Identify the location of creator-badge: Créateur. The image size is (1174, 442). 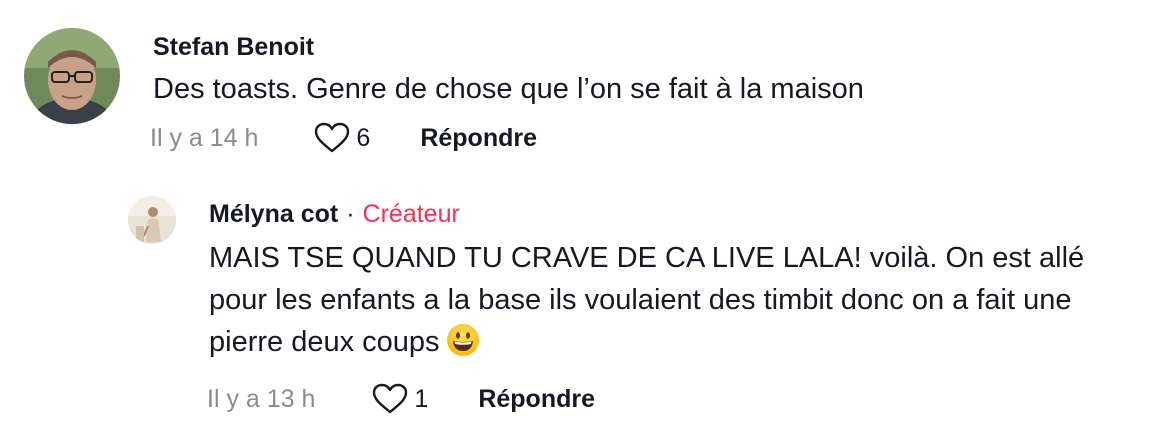
(411, 214).